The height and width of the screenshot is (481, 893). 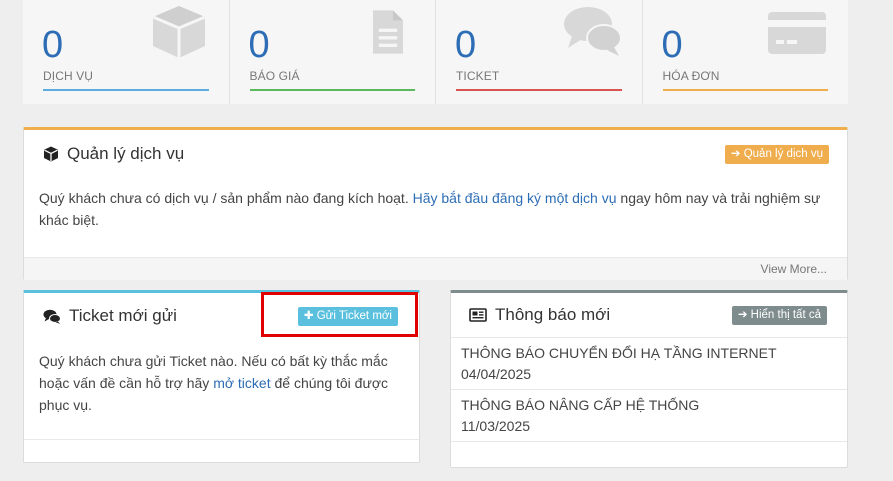 What do you see at coordinates (274, 76) in the screenshot?
I see `stat-label: BÁO GIÁ` at bounding box center [274, 76].